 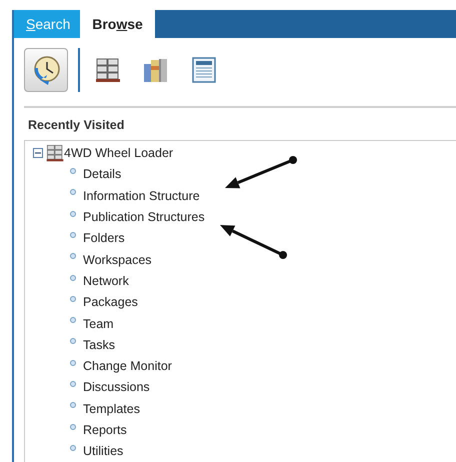 What do you see at coordinates (46, 70) in the screenshot?
I see `history-button` at bounding box center [46, 70].